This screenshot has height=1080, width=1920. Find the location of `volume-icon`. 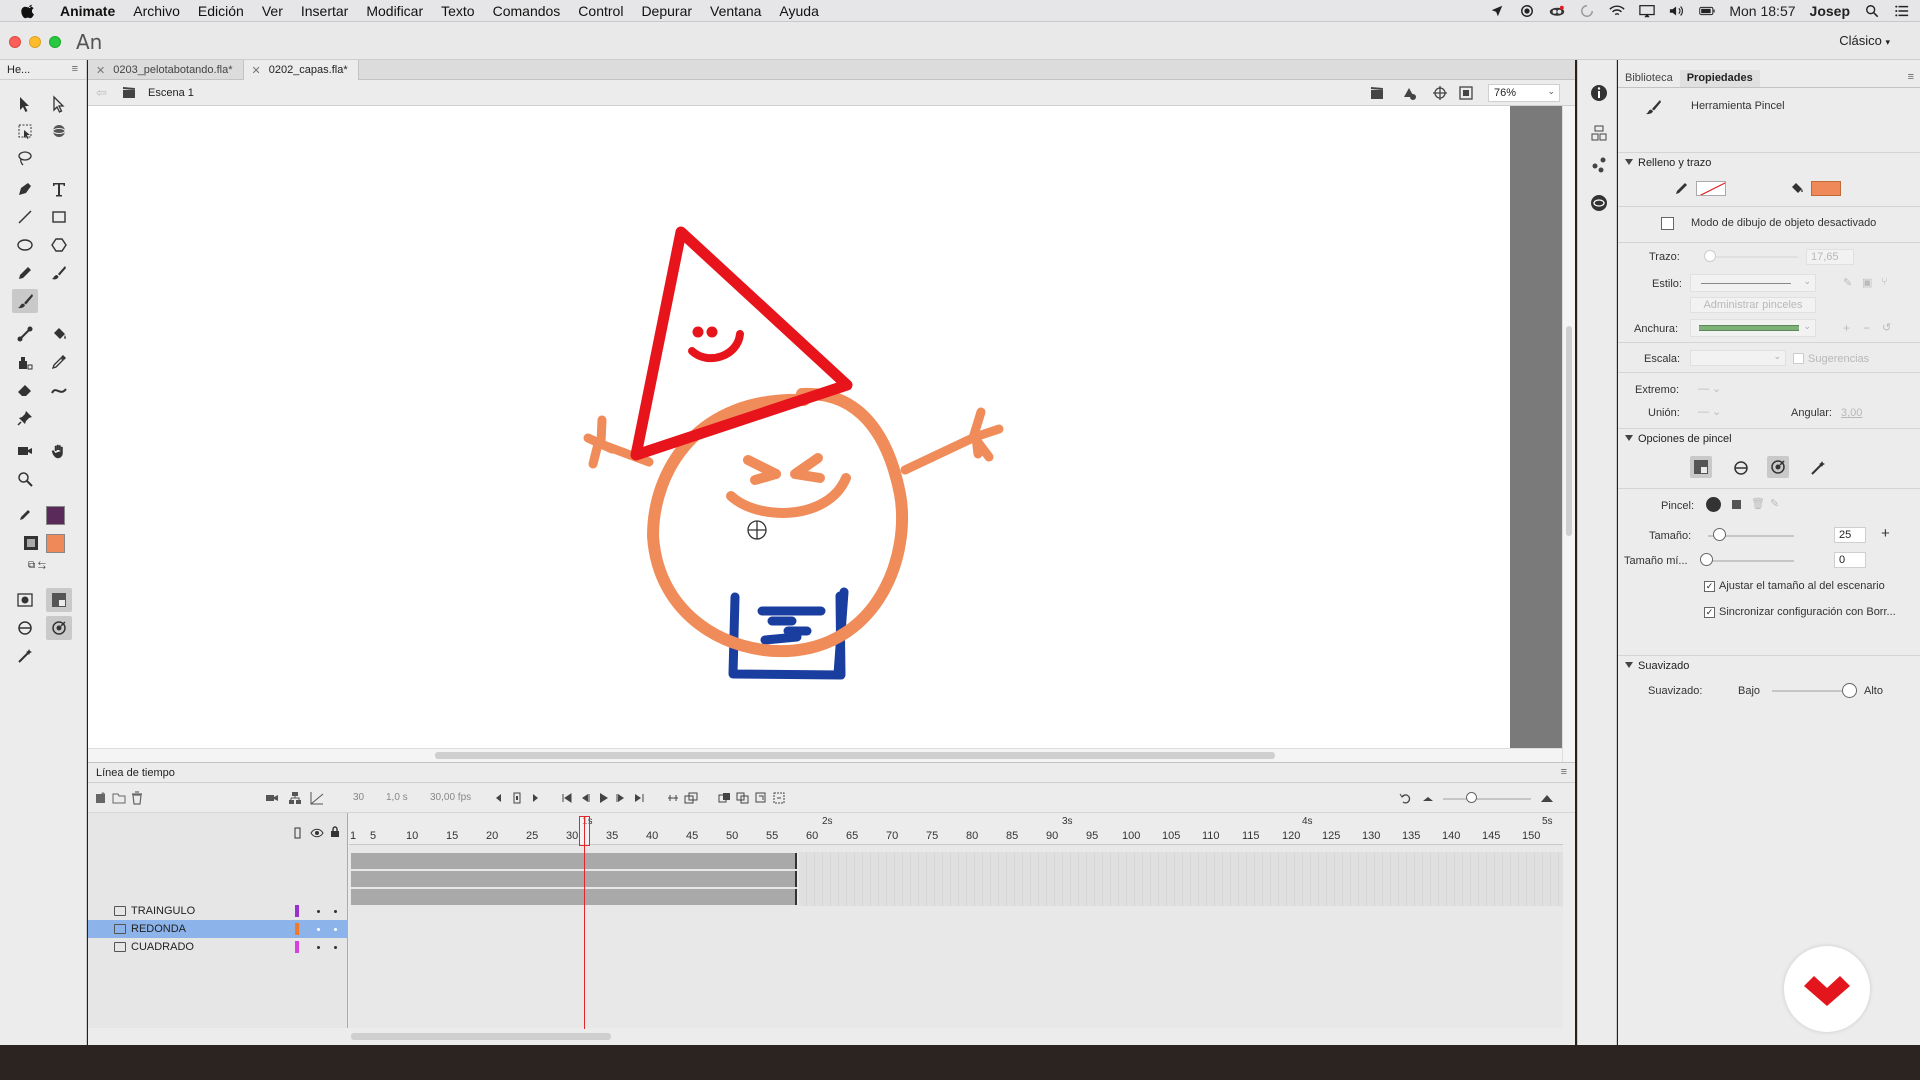

volume-icon is located at coordinates (1677, 11).